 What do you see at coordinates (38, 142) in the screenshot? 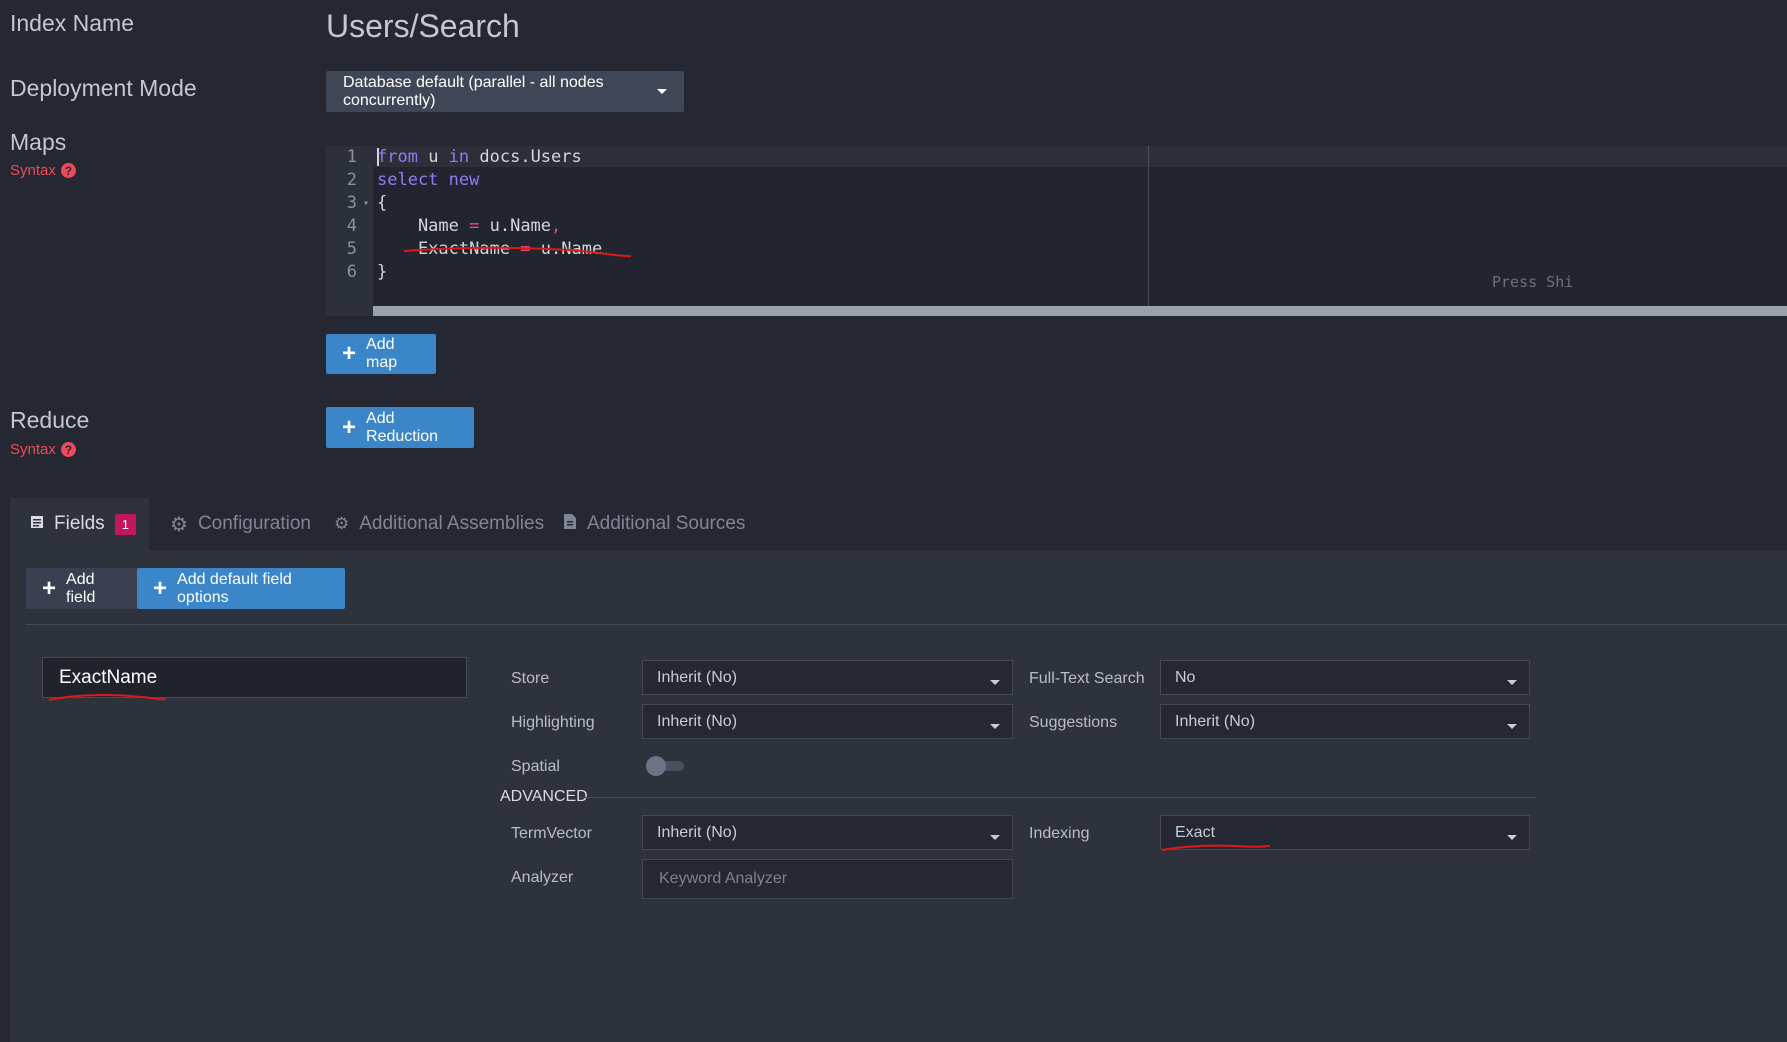
I see `maps-label: Maps` at bounding box center [38, 142].